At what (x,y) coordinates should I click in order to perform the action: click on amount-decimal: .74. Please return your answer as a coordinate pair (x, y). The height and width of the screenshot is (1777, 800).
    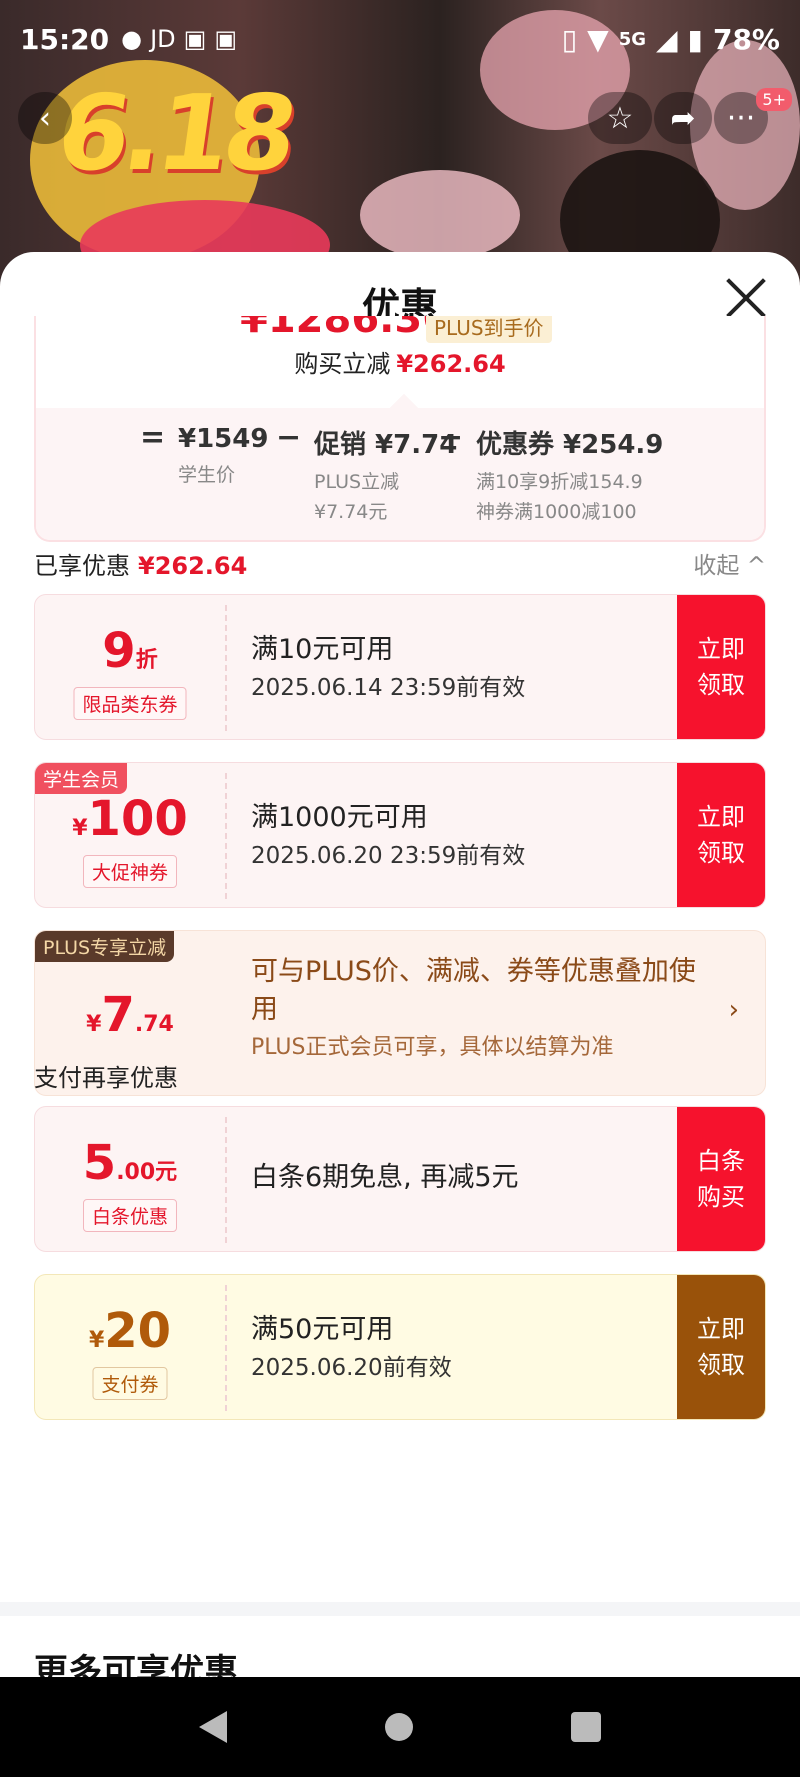
    Looking at the image, I should click on (154, 1024).